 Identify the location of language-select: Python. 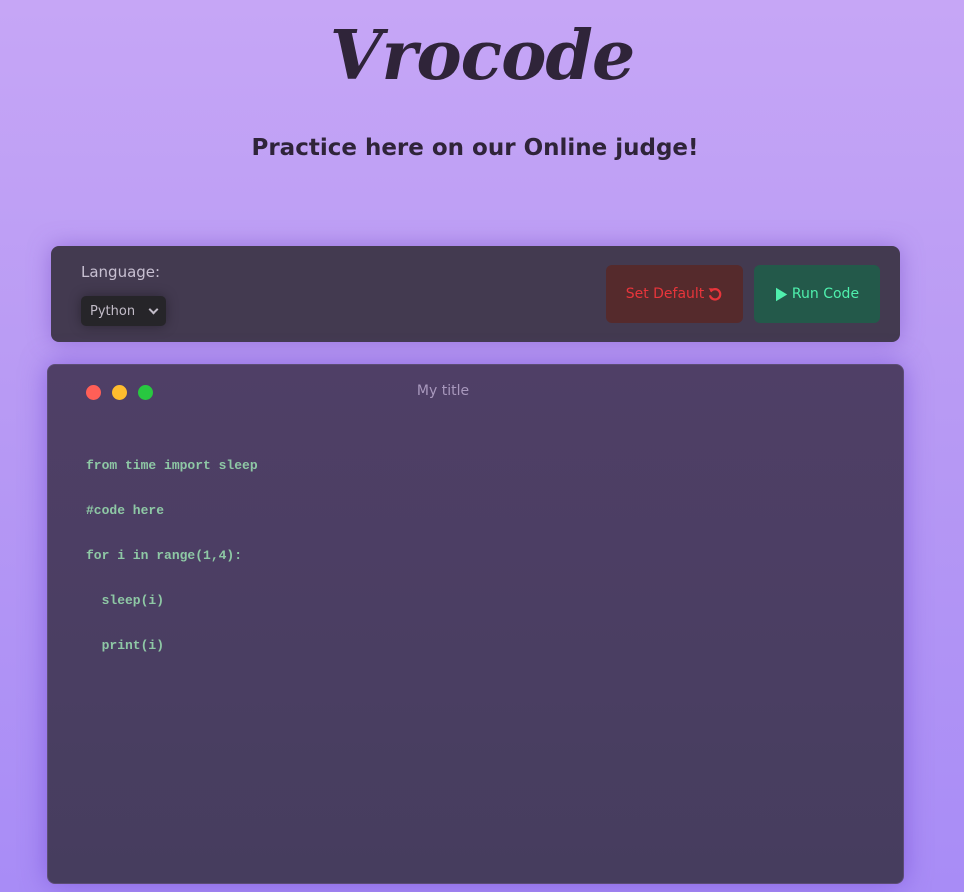
(123, 311).